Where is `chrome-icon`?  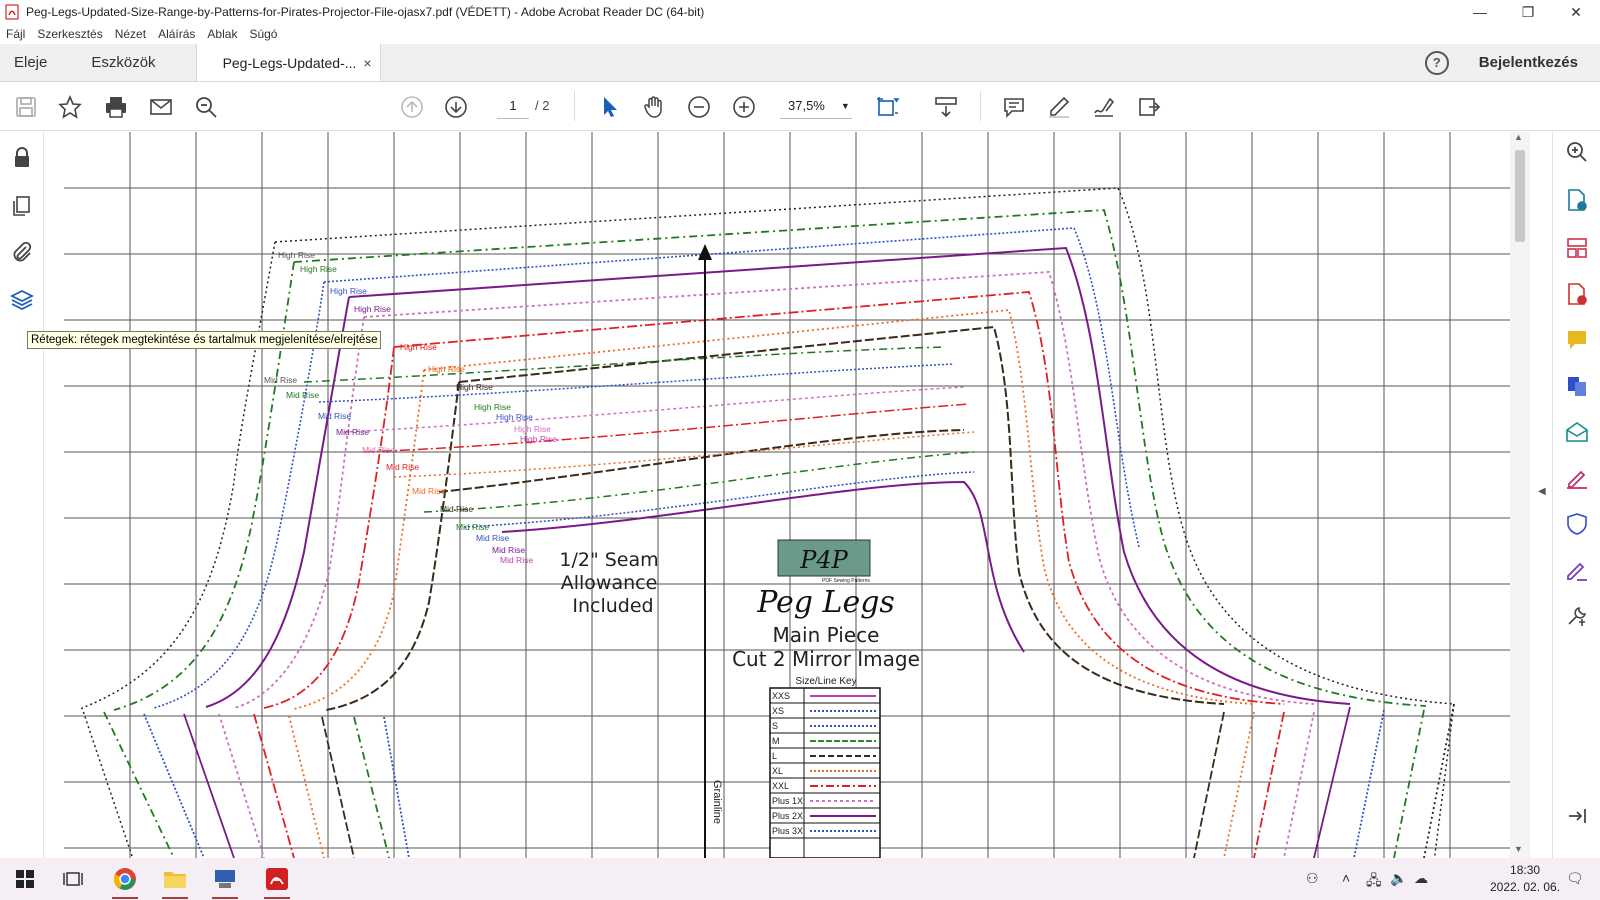
chrome-icon is located at coordinates (125, 881).